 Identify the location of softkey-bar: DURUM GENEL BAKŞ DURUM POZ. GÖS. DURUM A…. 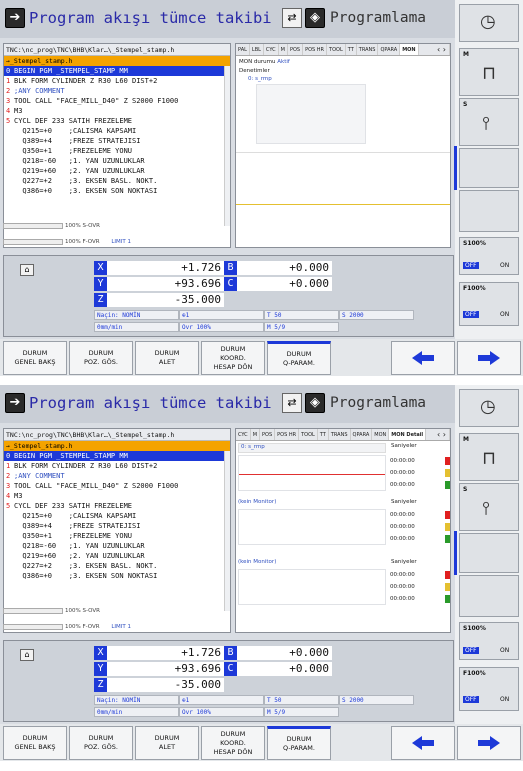
(261, 742).